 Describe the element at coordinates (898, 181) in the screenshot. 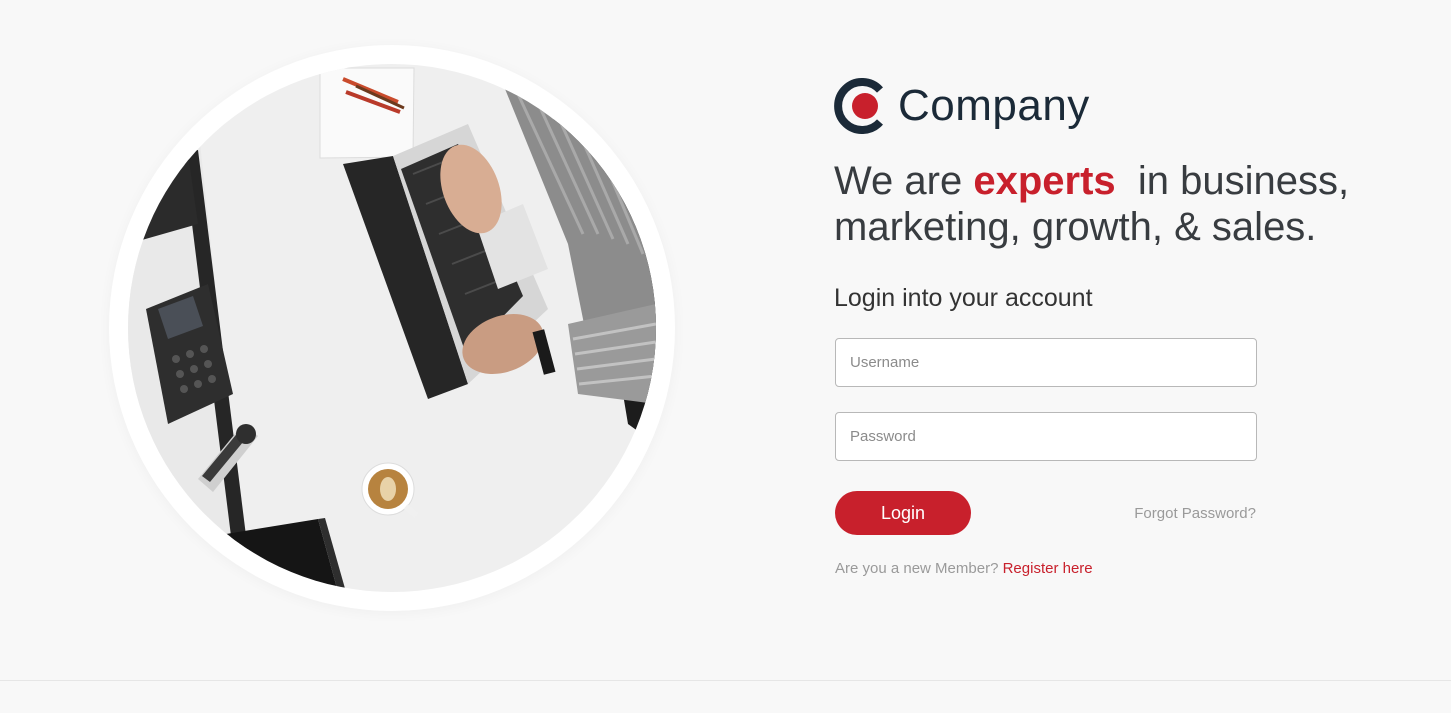

I see `headline-prefix: We are` at that location.